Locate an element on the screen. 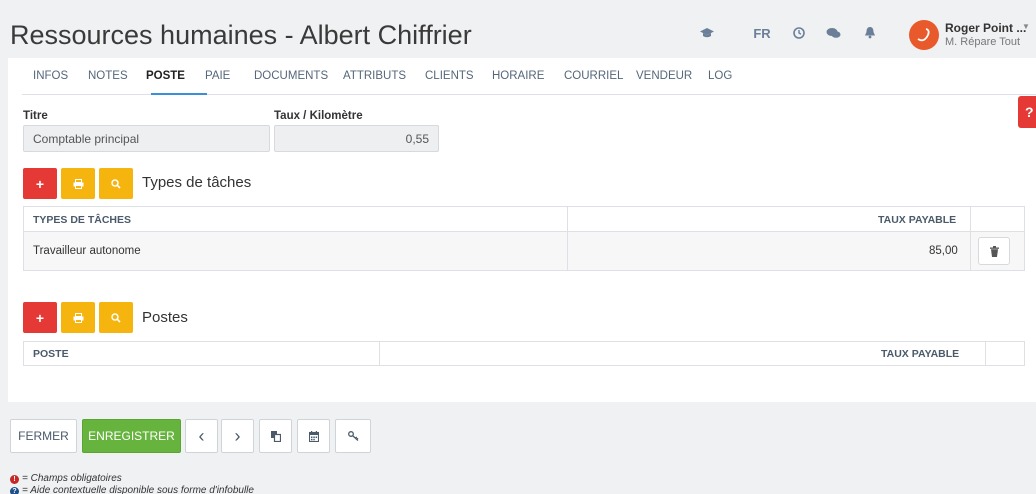 This screenshot has height=494, width=1036. cell-taux: 85,00 is located at coordinates (943, 251).